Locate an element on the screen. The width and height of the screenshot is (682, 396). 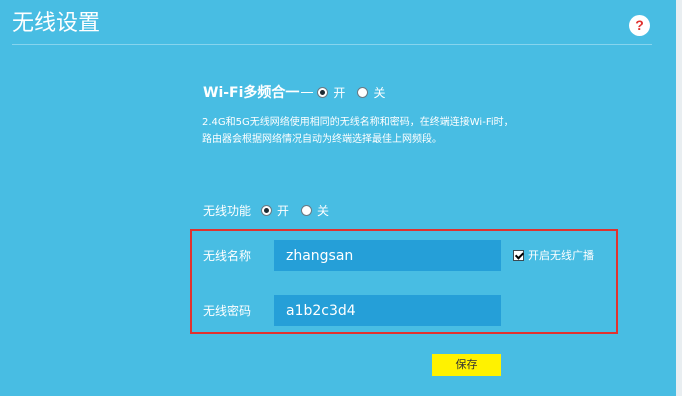
save-button: 保存 is located at coordinates (466, 365).